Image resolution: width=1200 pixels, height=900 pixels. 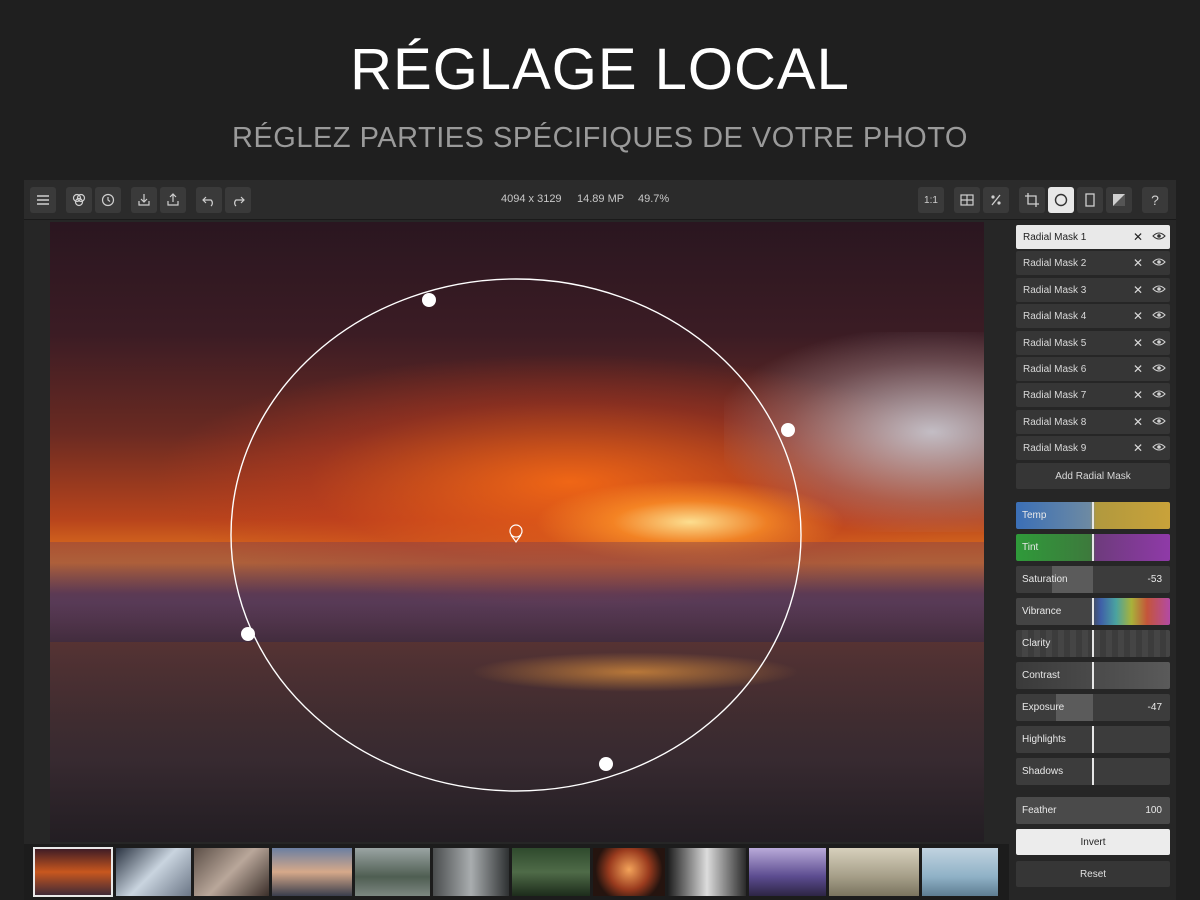 I want to click on redo-icon, so click(x=238, y=200).